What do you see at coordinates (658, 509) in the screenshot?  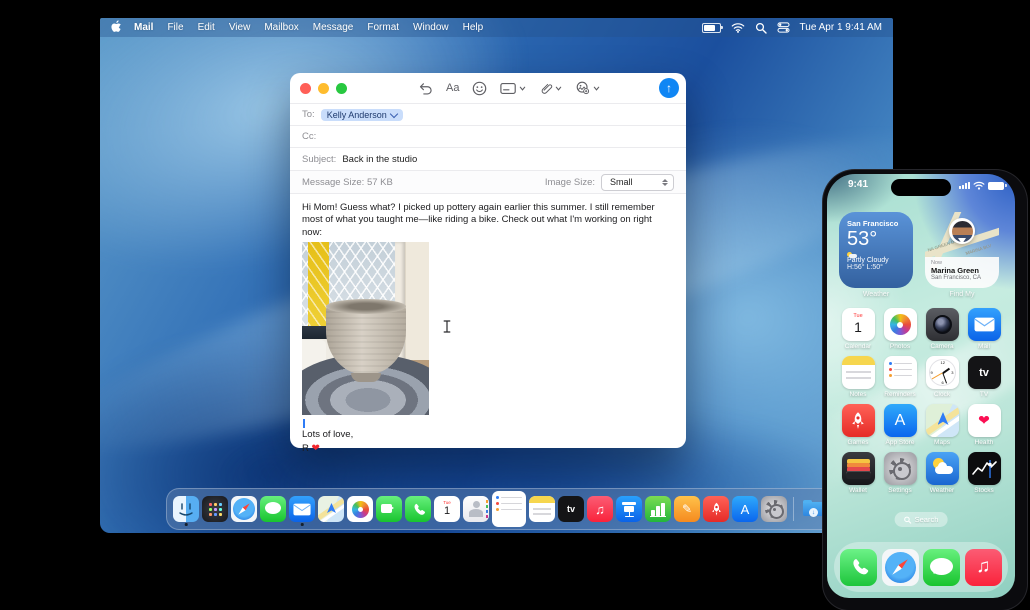 I see `dock-numbers-icon` at bounding box center [658, 509].